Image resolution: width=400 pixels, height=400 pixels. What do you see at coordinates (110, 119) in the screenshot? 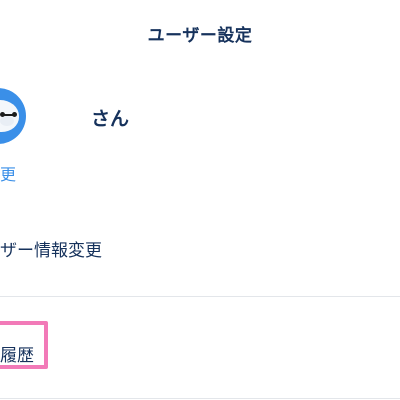
I see `user-name: さん` at bounding box center [110, 119].